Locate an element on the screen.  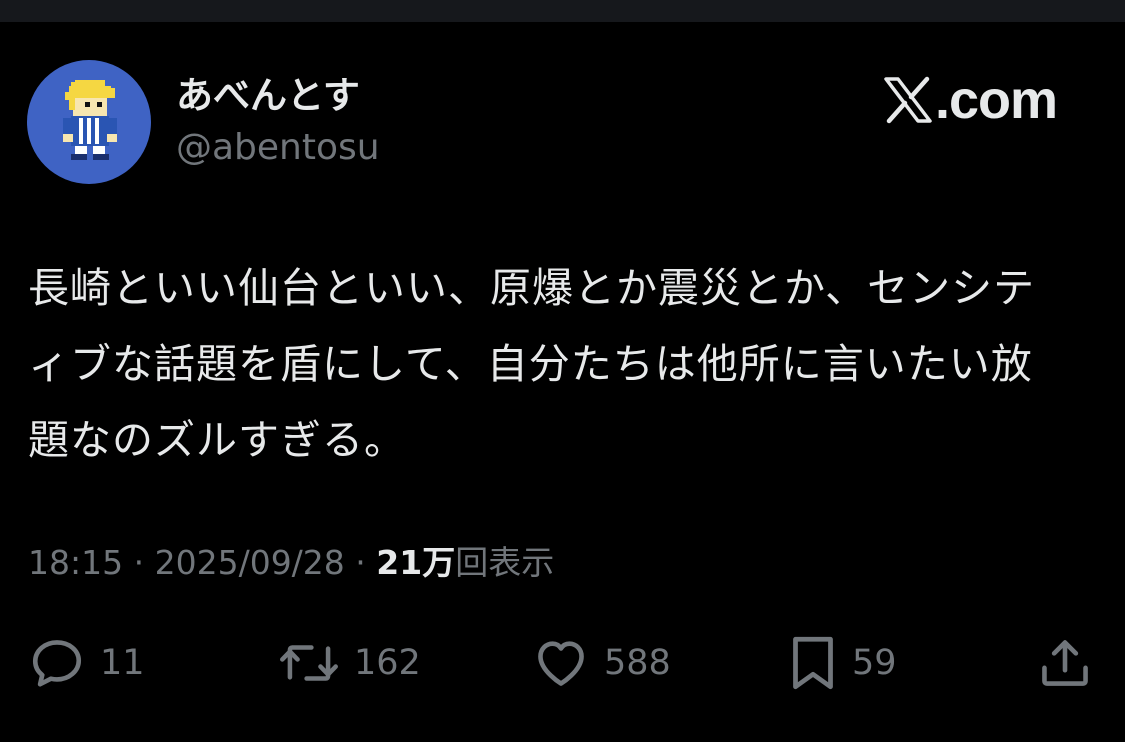
user-handle: @abentosu is located at coordinates (278, 148).